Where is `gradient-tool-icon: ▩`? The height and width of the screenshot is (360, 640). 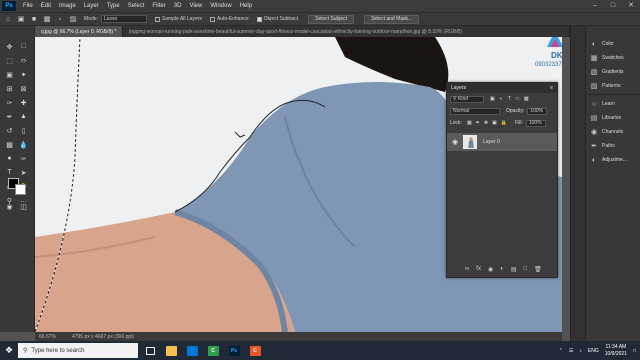 gradient-tool-icon: ▩ is located at coordinates (9, 144).